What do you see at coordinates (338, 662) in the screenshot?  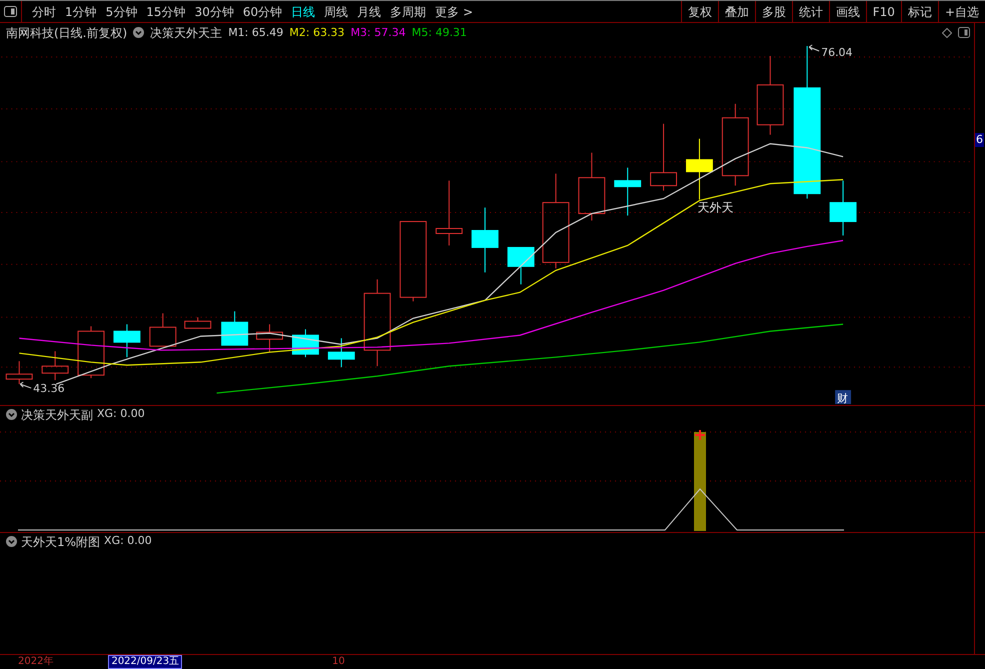 I see `date-label: 10` at bounding box center [338, 662].